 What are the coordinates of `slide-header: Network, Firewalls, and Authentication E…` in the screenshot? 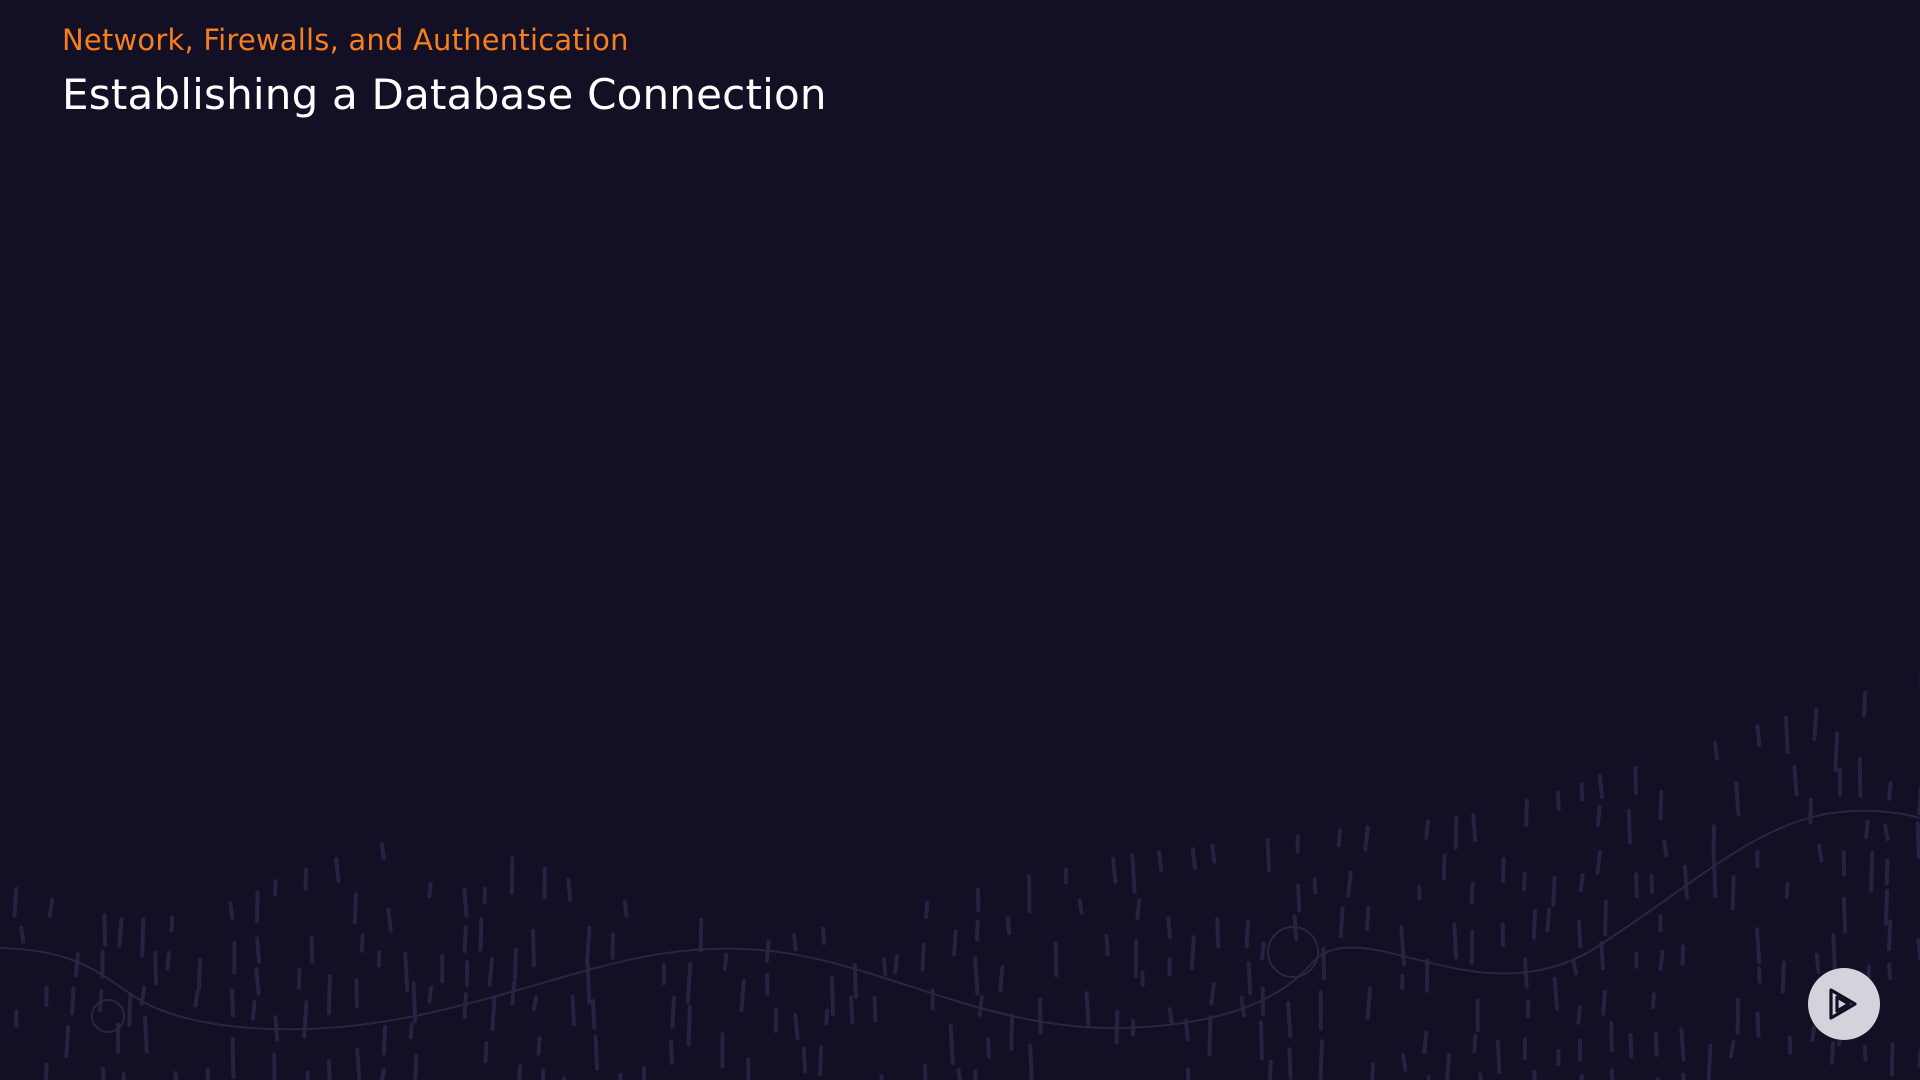 It's located at (444, 71).